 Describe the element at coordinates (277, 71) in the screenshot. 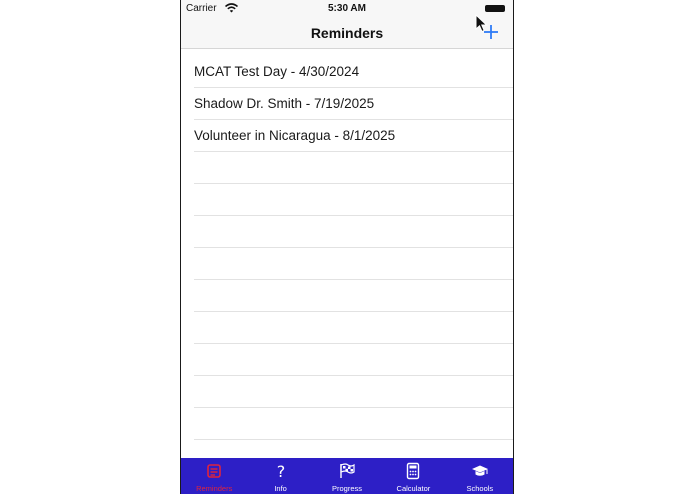

I see `reminder-label: MCAT Test Day - 4/30/2024` at that location.